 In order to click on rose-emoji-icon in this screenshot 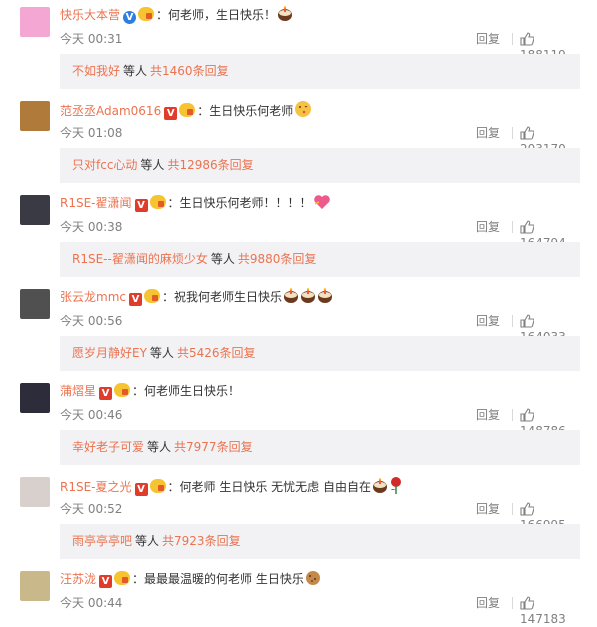, I will do `click(396, 487)`.